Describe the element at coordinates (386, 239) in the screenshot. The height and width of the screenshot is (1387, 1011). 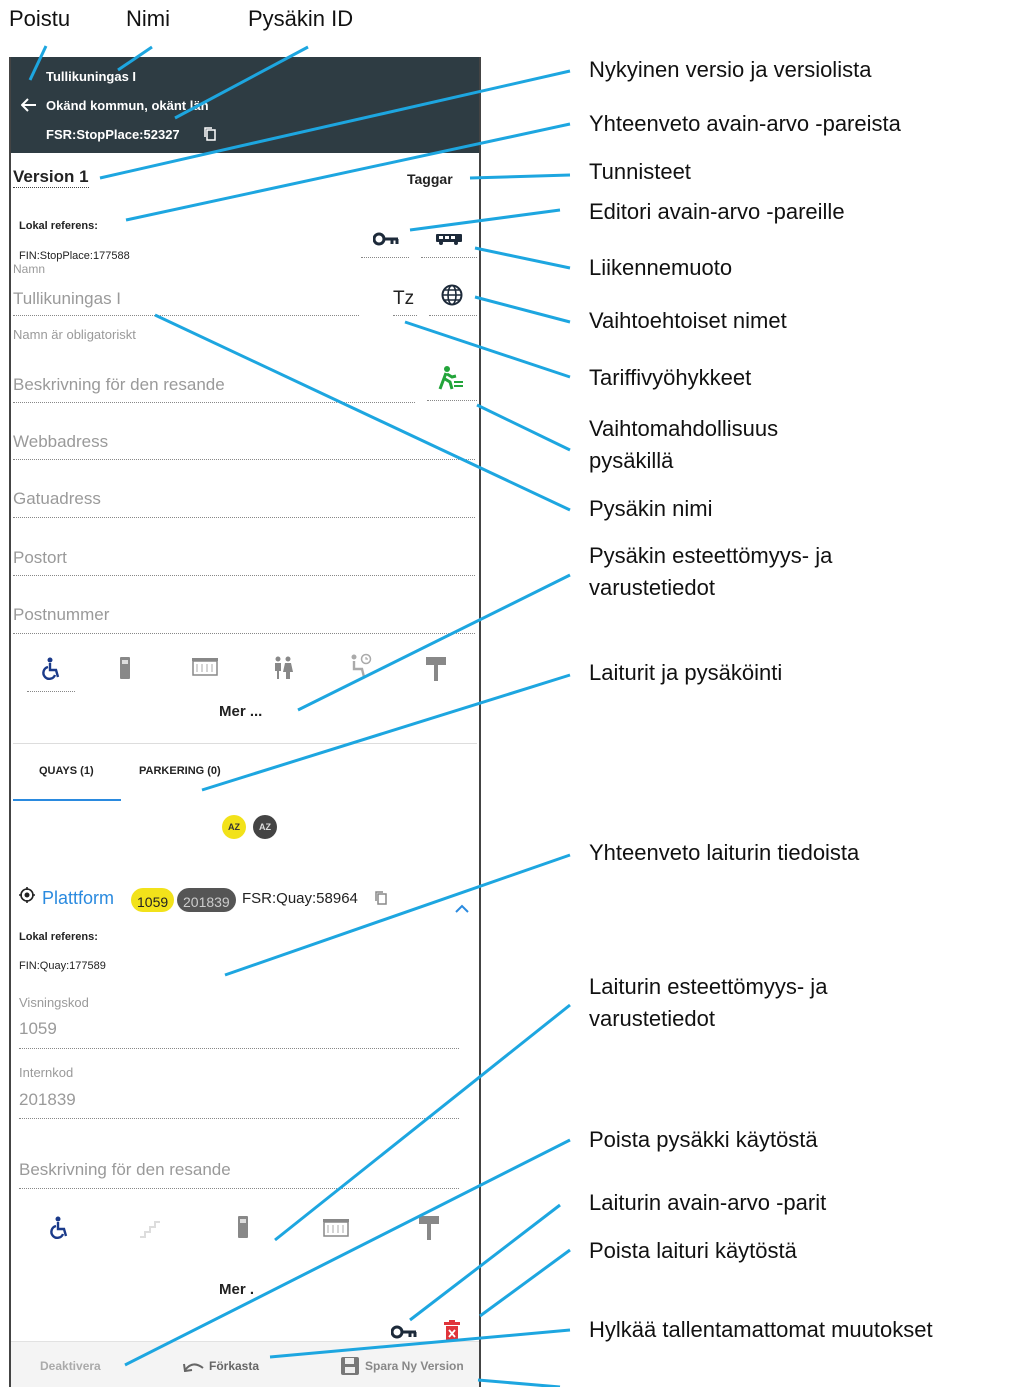
I see `key-icon` at that location.